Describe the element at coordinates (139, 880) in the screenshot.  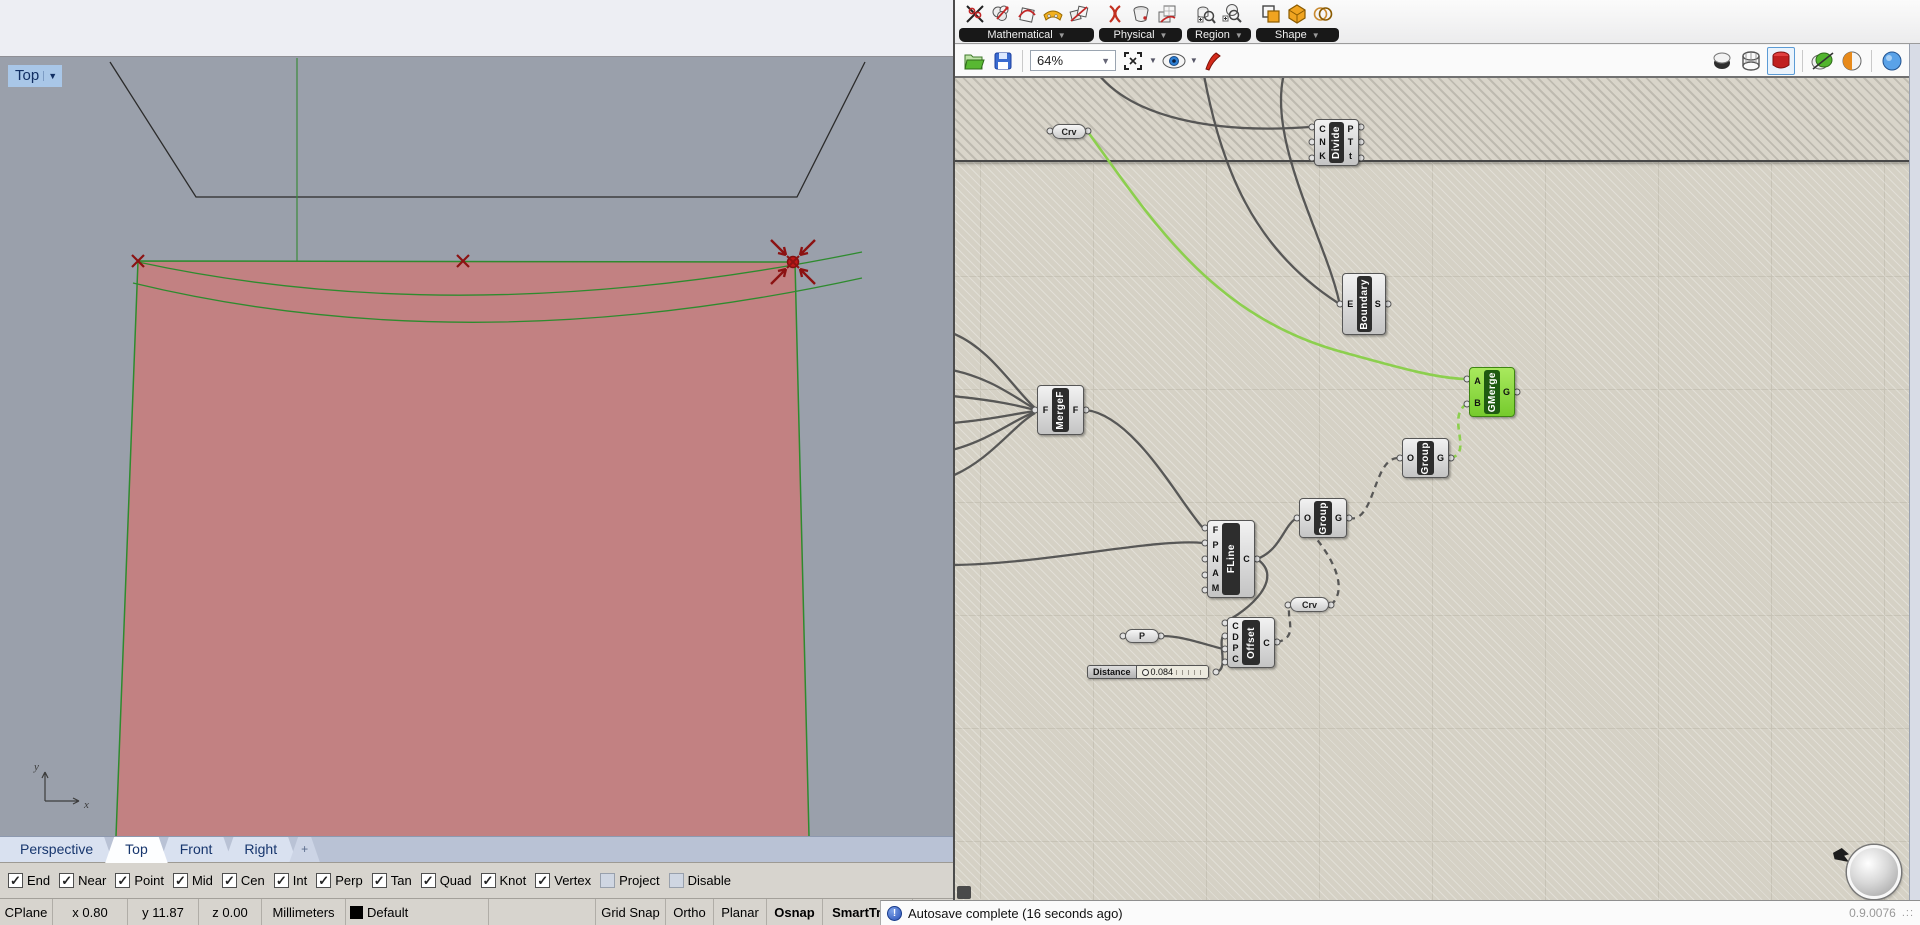
I see `osnap-point: ✓ Point` at that location.